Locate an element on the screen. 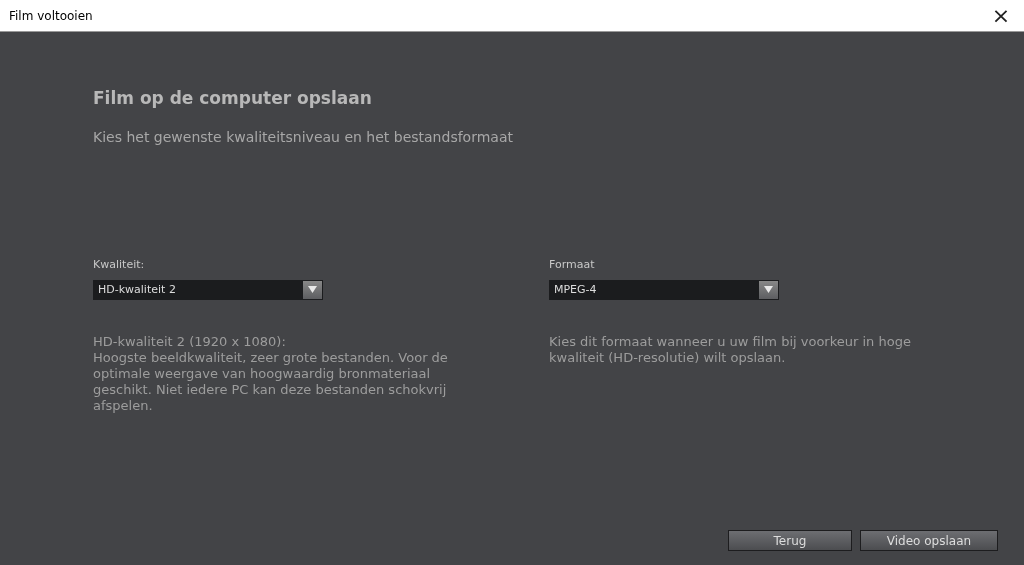 This screenshot has width=1024, height=565. close-button: × is located at coordinates (1001, 16).